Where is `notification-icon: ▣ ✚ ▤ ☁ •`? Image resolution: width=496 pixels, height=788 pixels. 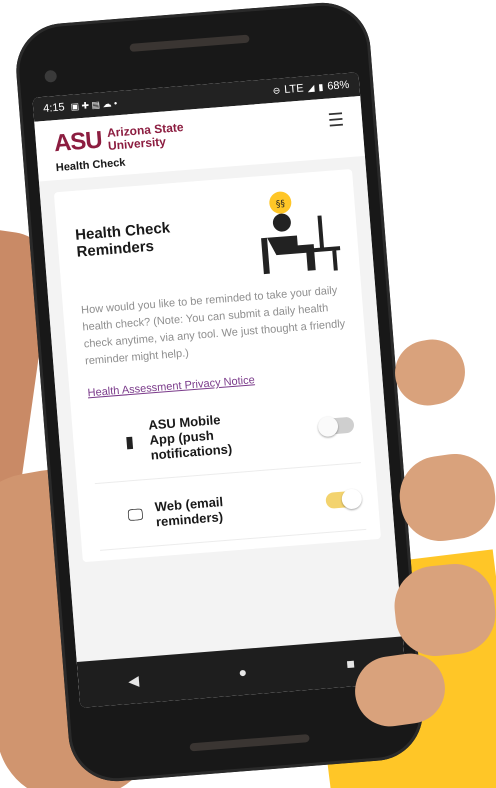
notification-icon: ▣ ✚ ▤ ☁ • is located at coordinates (94, 104).